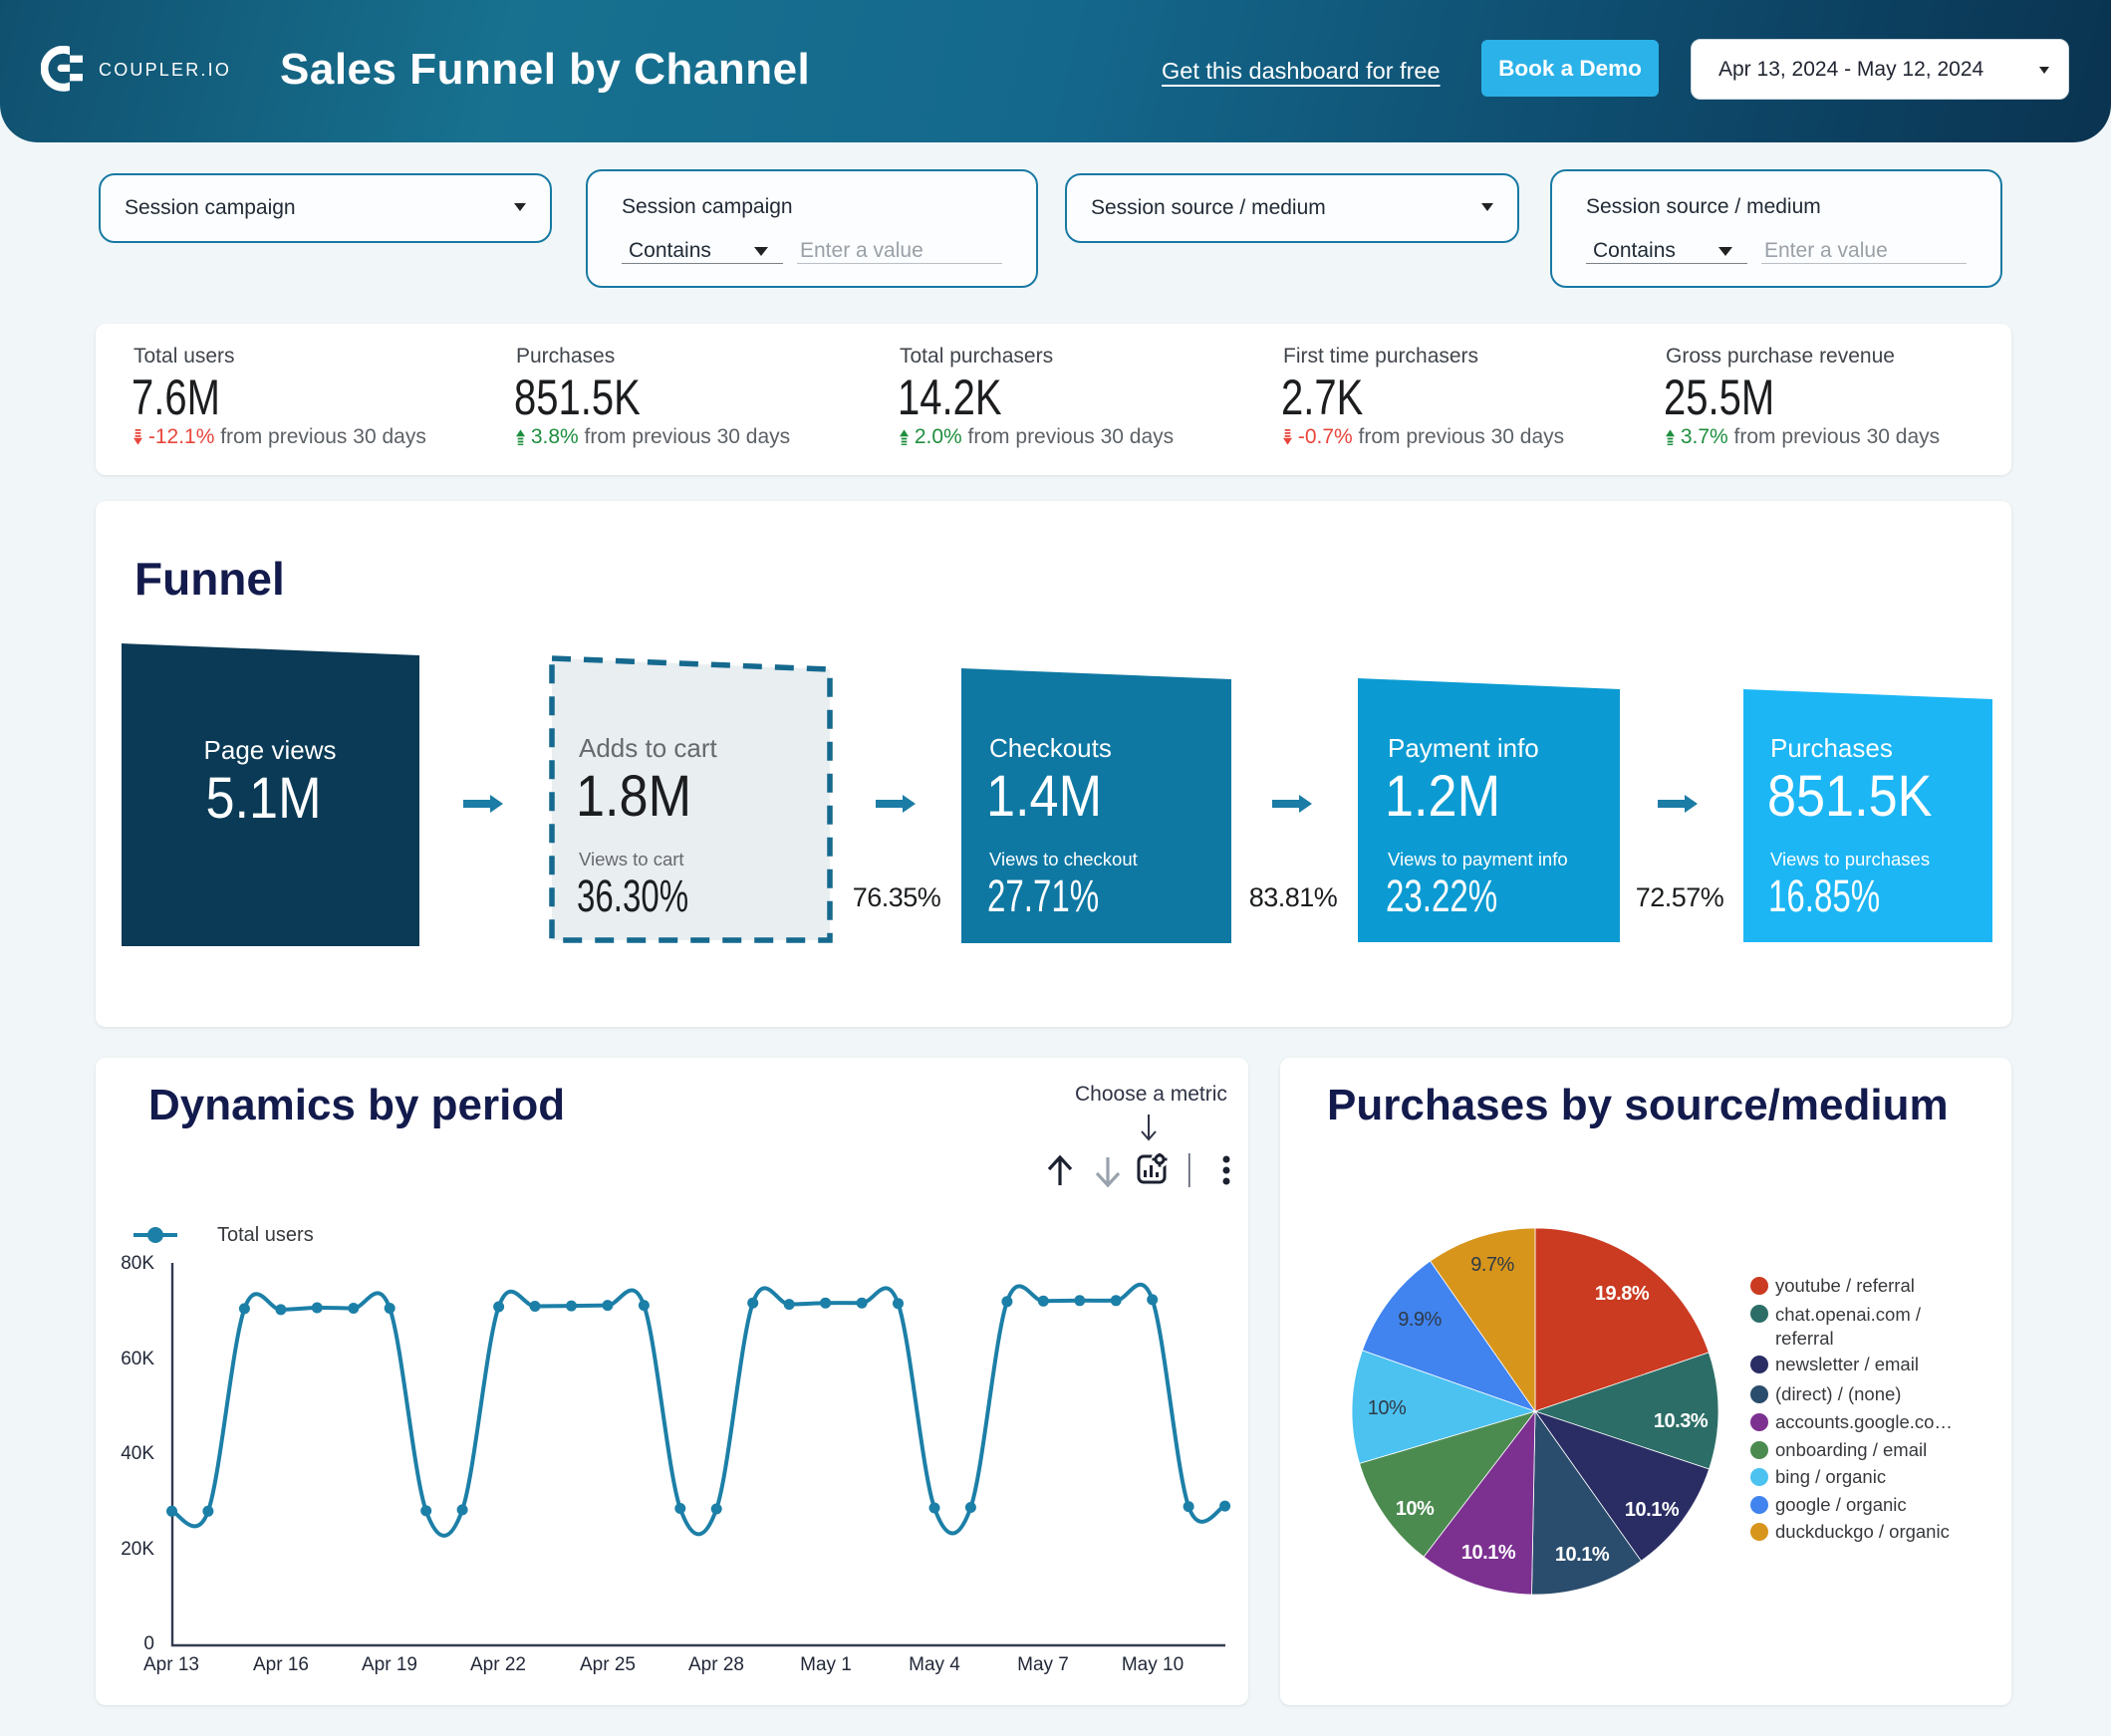 The width and height of the screenshot is (2111, 1736). Describe the element at coordinates (1420, 1320) in the screenshot. I see `svg-text: 9.9%` at that location.